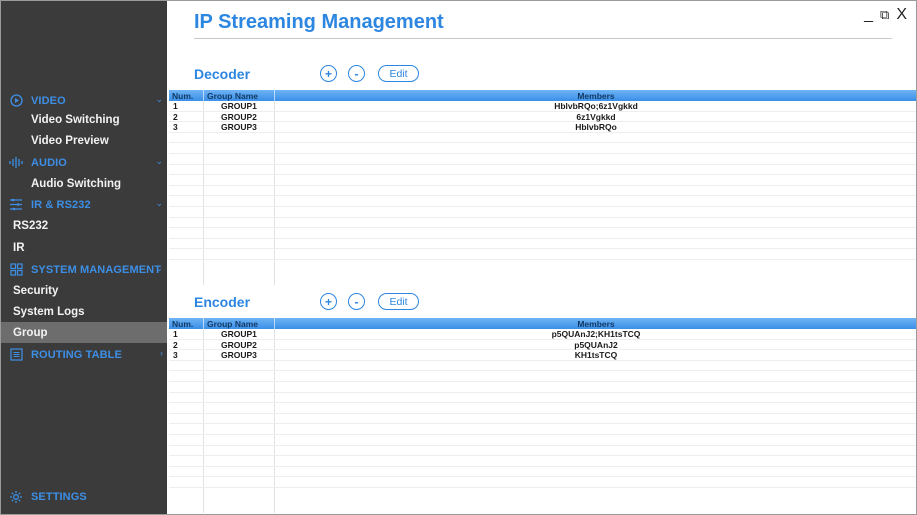 The width and height of the screenshot is (917, 515). What do you see at coordinates (84, 290) in the screenshot?
I see `sidebar-item-security: Security` at bounding box center [84, 290].